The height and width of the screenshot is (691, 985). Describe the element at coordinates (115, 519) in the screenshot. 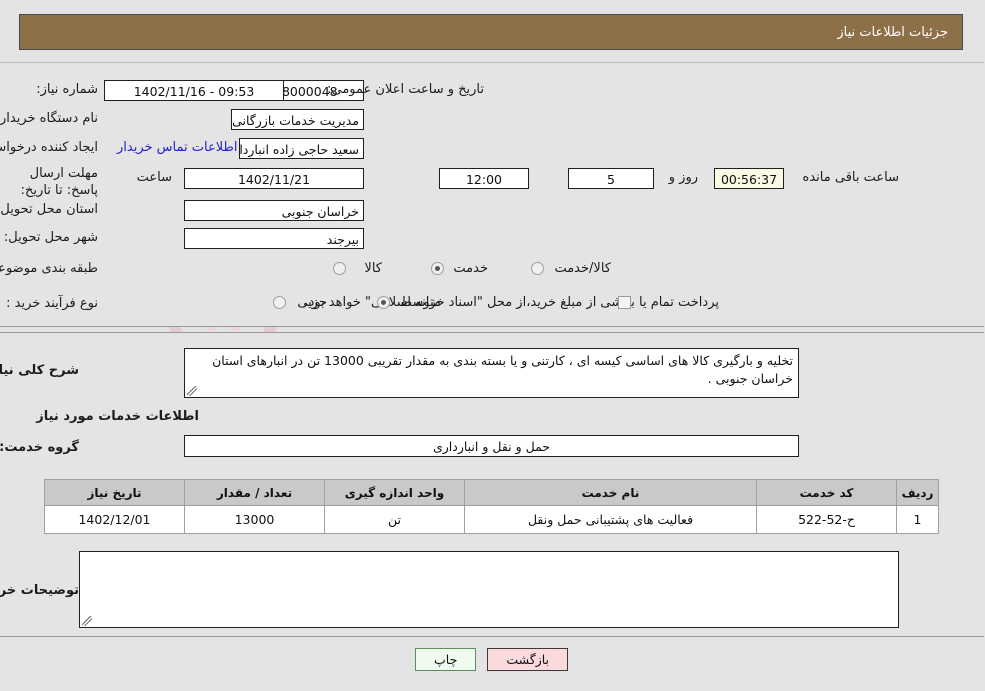

I see `cell-need-date: 1402/12/01` at that location.